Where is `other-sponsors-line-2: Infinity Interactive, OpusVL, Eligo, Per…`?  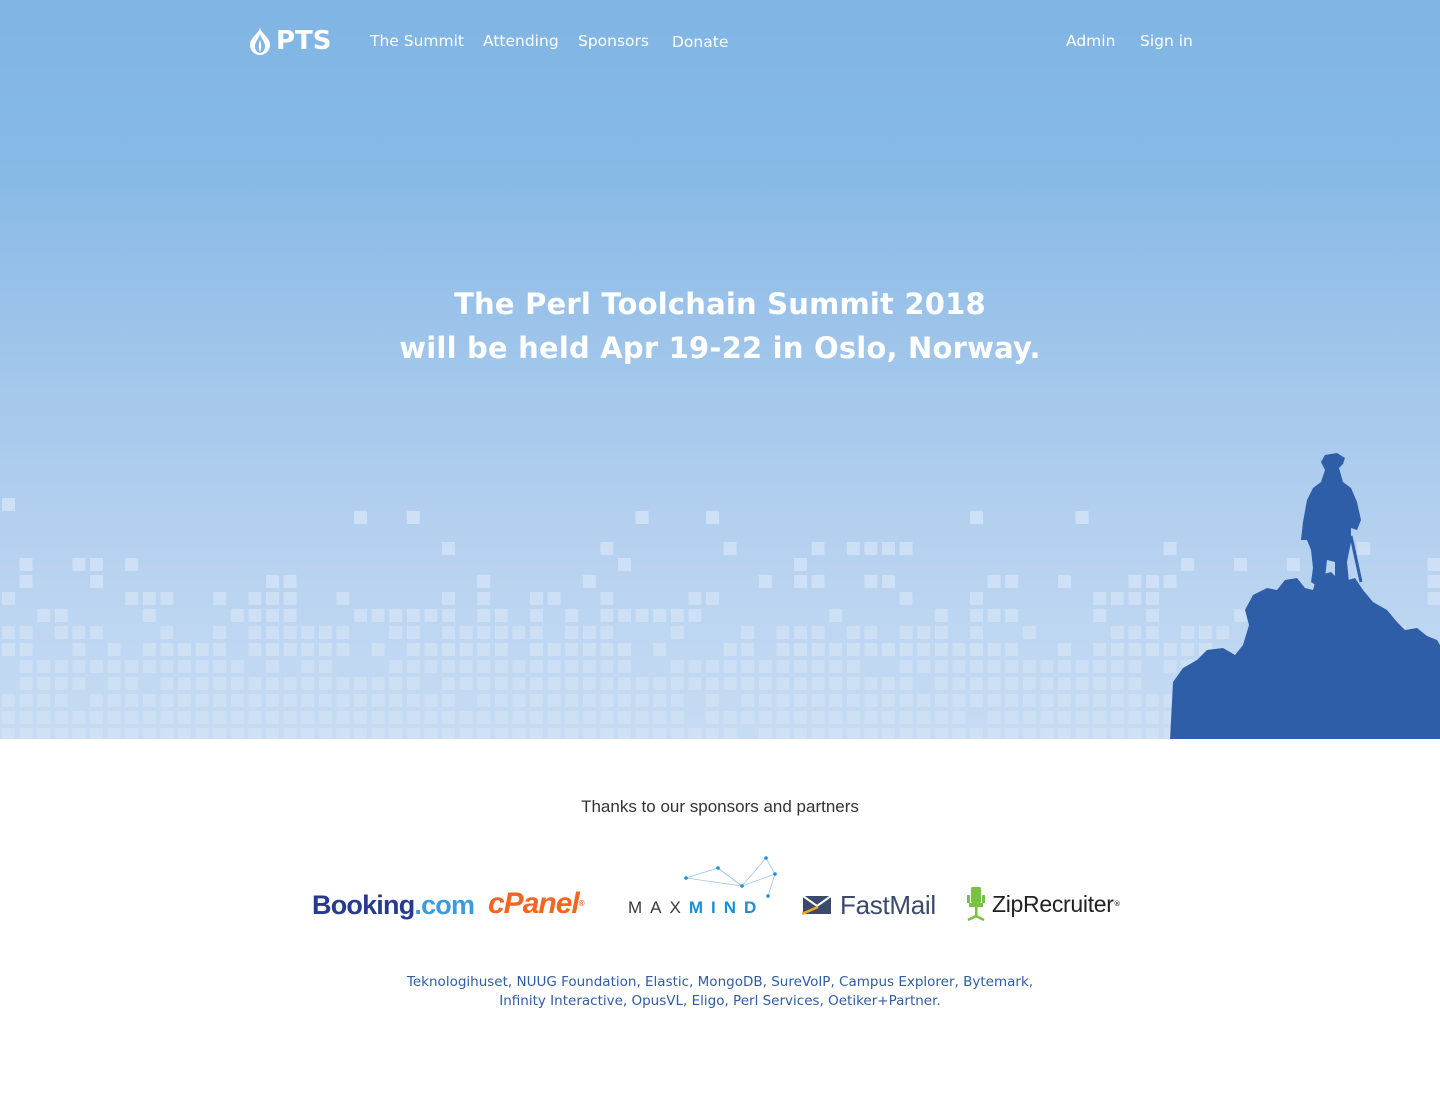 other-sponsors-line-2: Infinity Interactive, OpusVL, Eligo, Per… is located at coordinates (720, 1001).